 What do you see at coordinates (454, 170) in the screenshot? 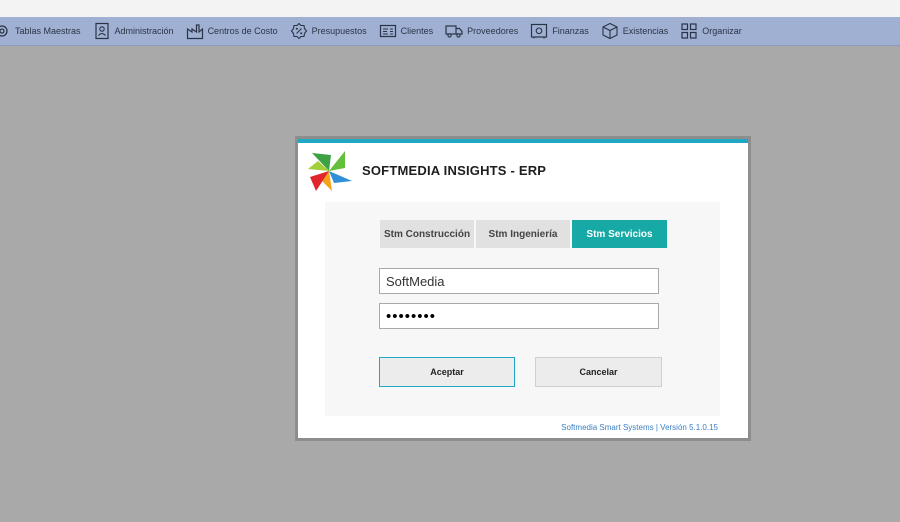
I see `app-title: SOFTMEDIA INSIGHTS - ERP` at bounding box center [454, 170].